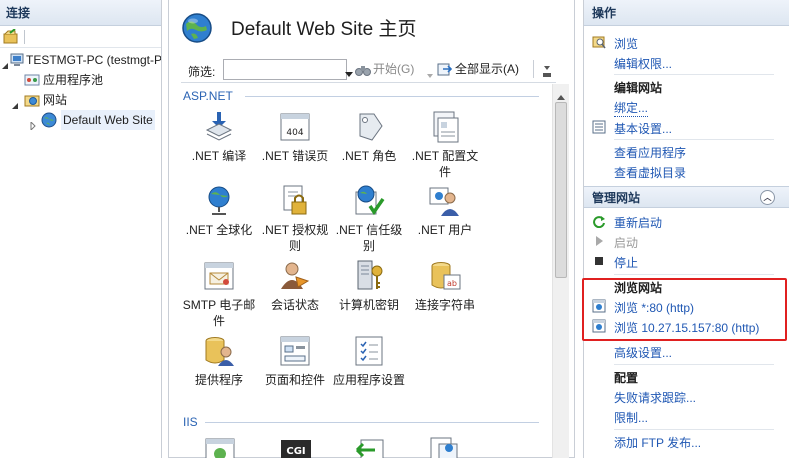  Describe the element at coordinates (445, 286) in the screenshot. I see `feature-connection-strings: ab 连接字符串` at that location.